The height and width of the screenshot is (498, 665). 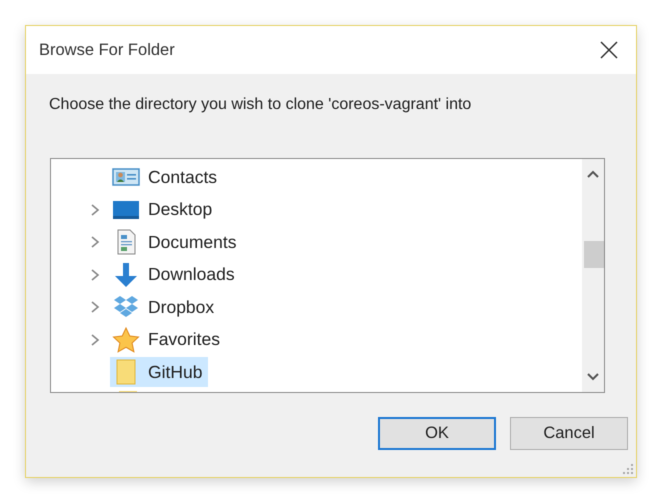 What do you see at coordinates (126, 209) in the screenshot?
I see `monitor-icon` at bounding box center [126, 209].